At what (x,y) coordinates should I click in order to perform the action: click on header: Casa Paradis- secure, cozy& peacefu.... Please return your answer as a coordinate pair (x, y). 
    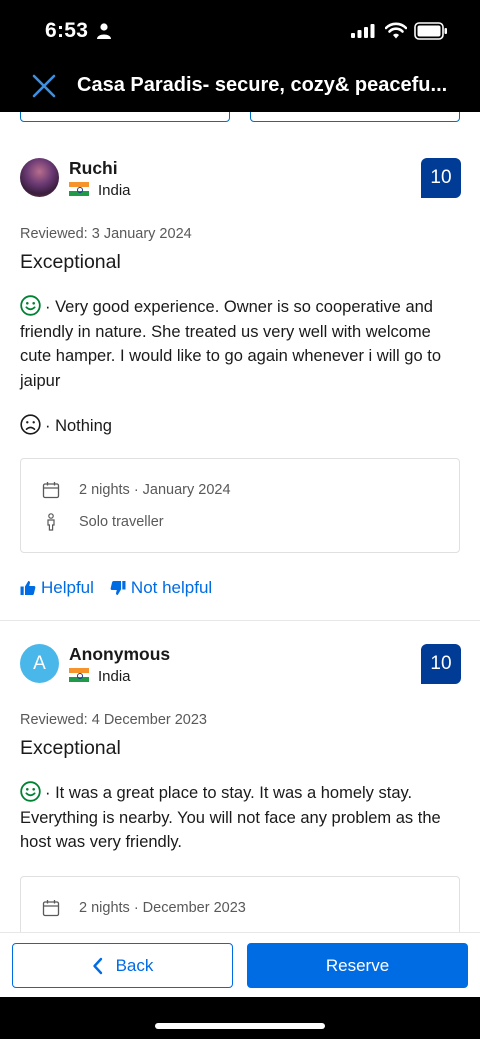
    Looking at the image, I should click on (240, 87).